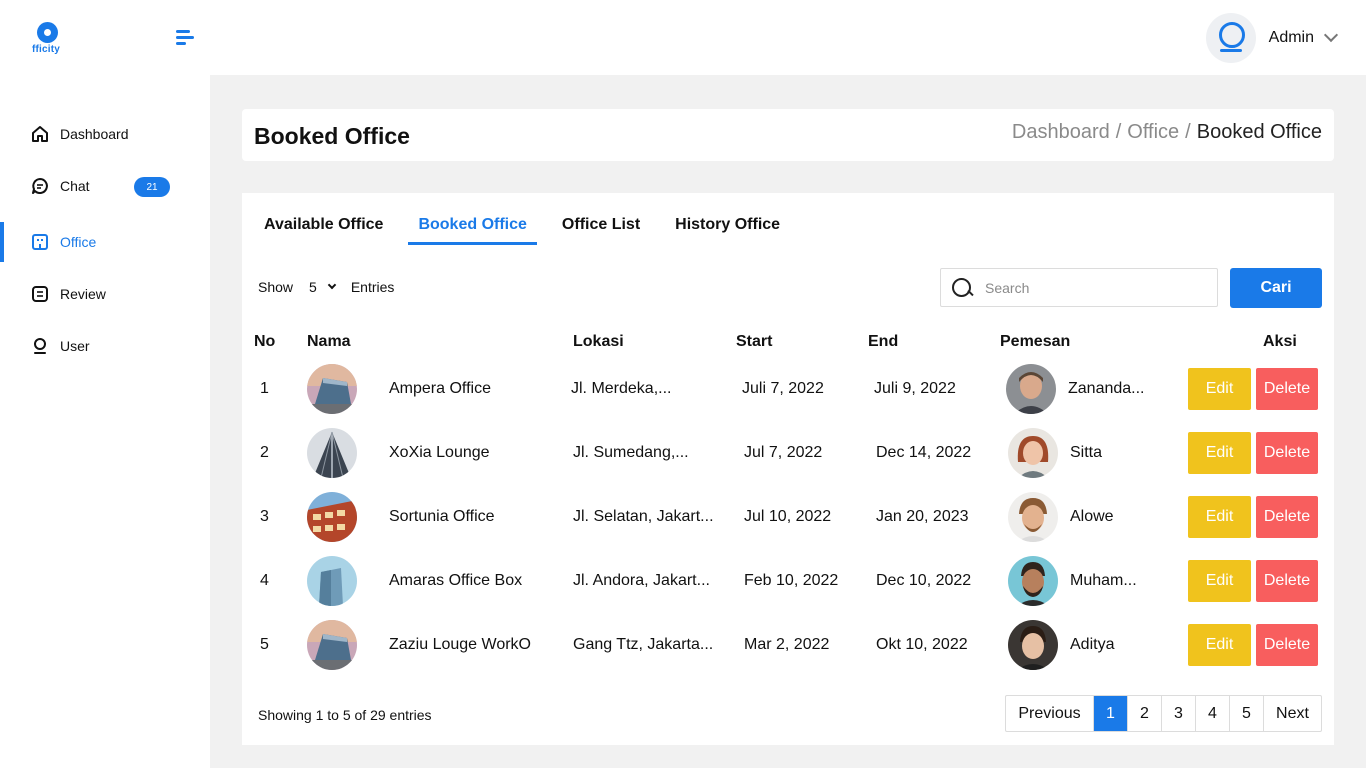  I want to click on sidebar-item-chat: Chat 21, so click(105, 186).